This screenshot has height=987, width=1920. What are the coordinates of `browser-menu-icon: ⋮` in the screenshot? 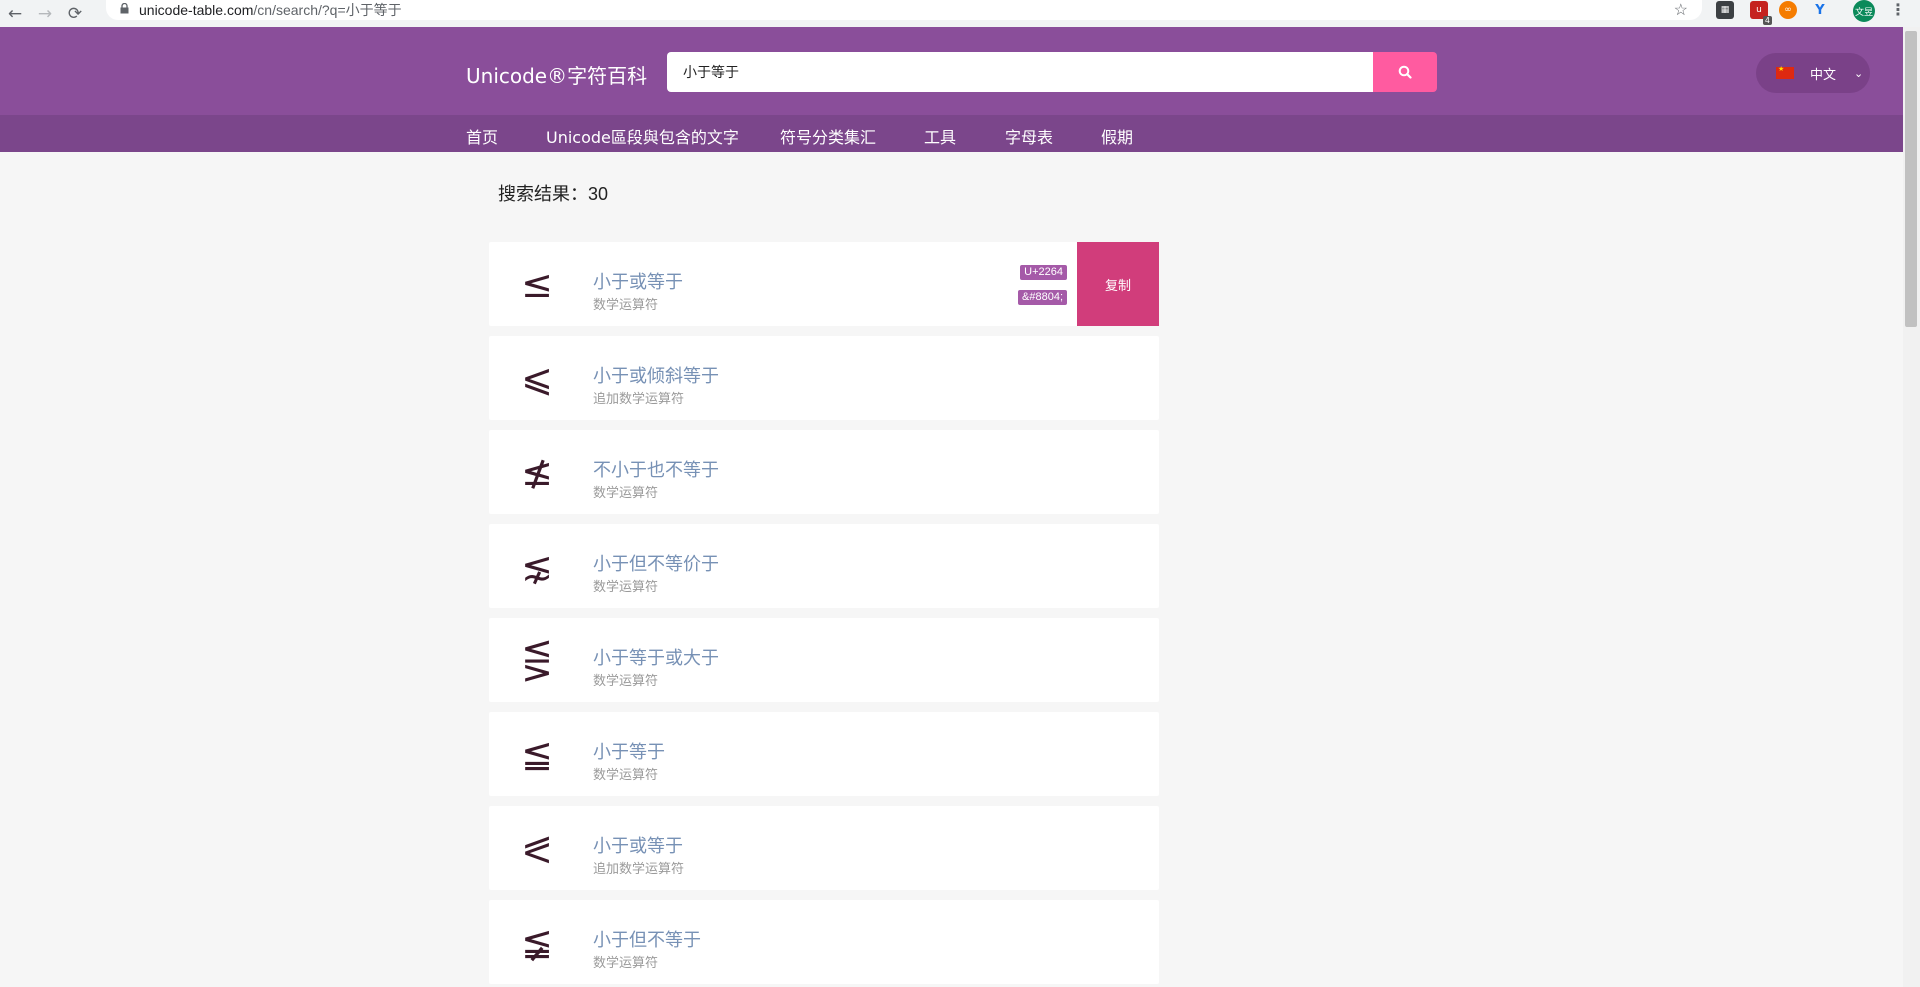 It's located at (1898, 9).